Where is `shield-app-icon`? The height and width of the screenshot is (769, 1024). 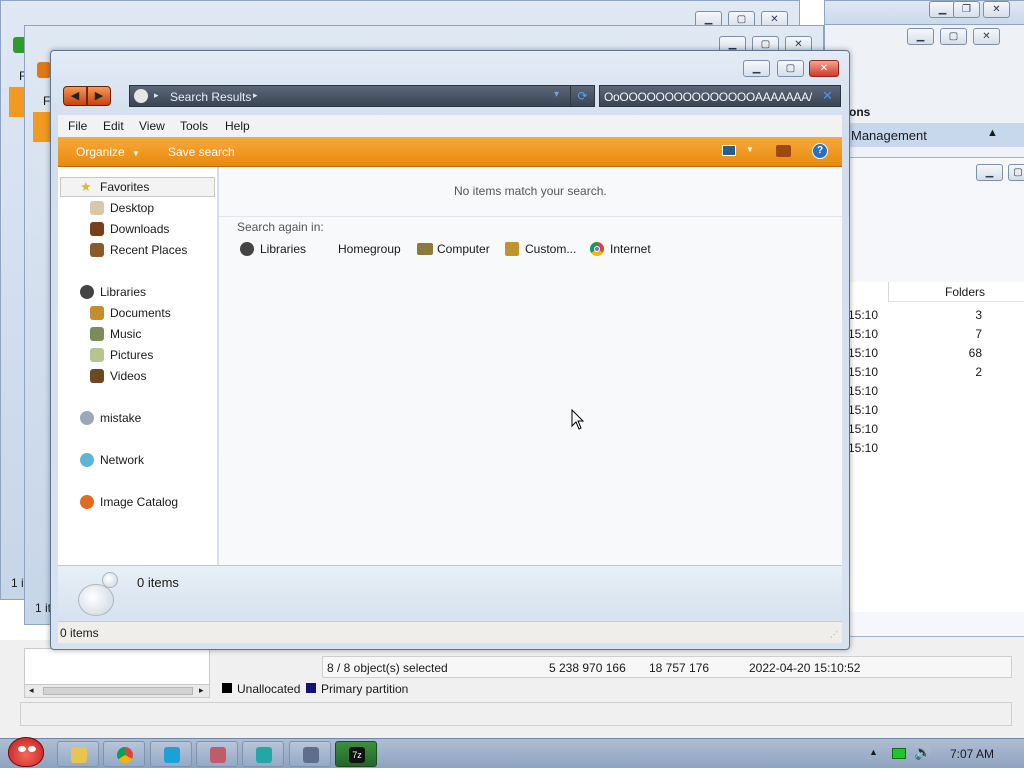 shield-app-icon is located at coordinates (264, 755).